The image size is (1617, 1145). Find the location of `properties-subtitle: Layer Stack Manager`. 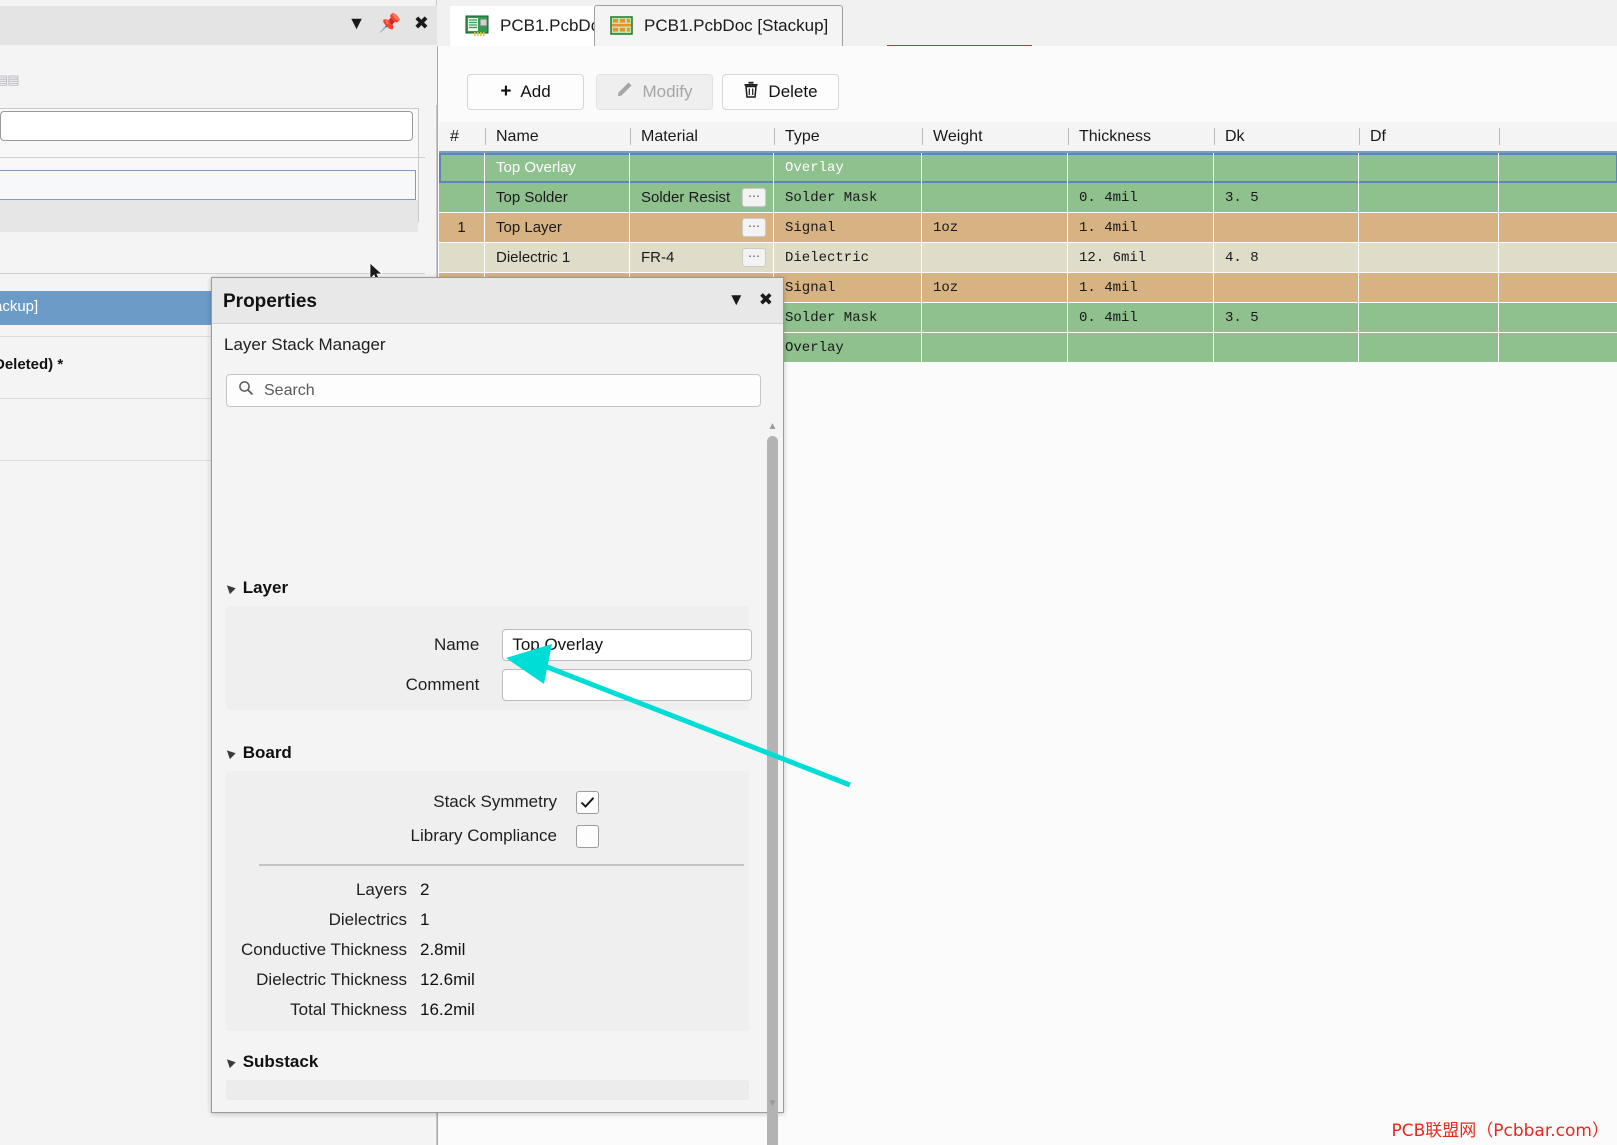

properties-subtitle: Layer Stack Manager is located at coordinates (305, 344).